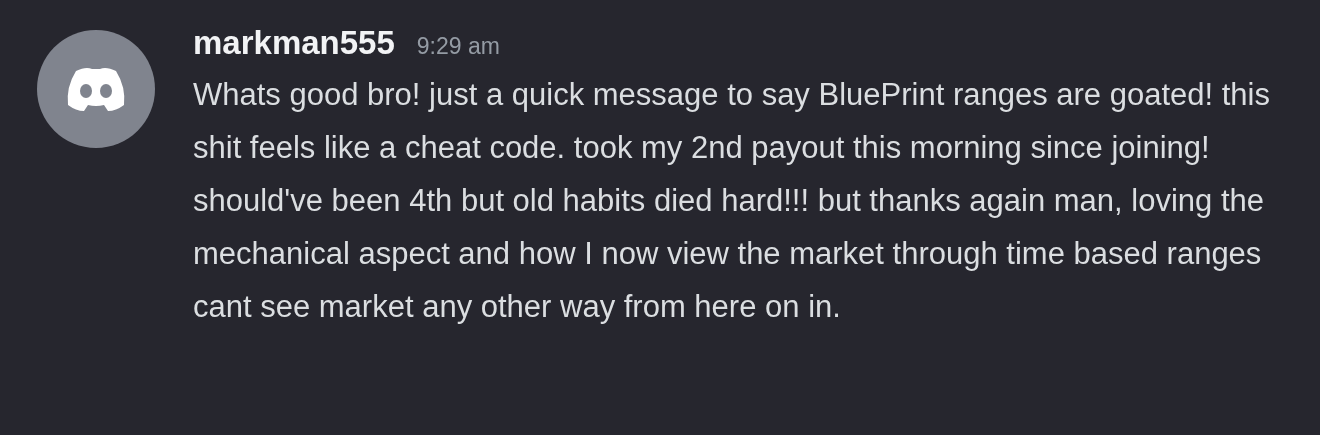 Image resolution: width=1320 pixels, height=435 pixels. What do you see at coordinates (294, 43) in the screenshot?
I see `username: markman555` at bounding box center [294, 43].